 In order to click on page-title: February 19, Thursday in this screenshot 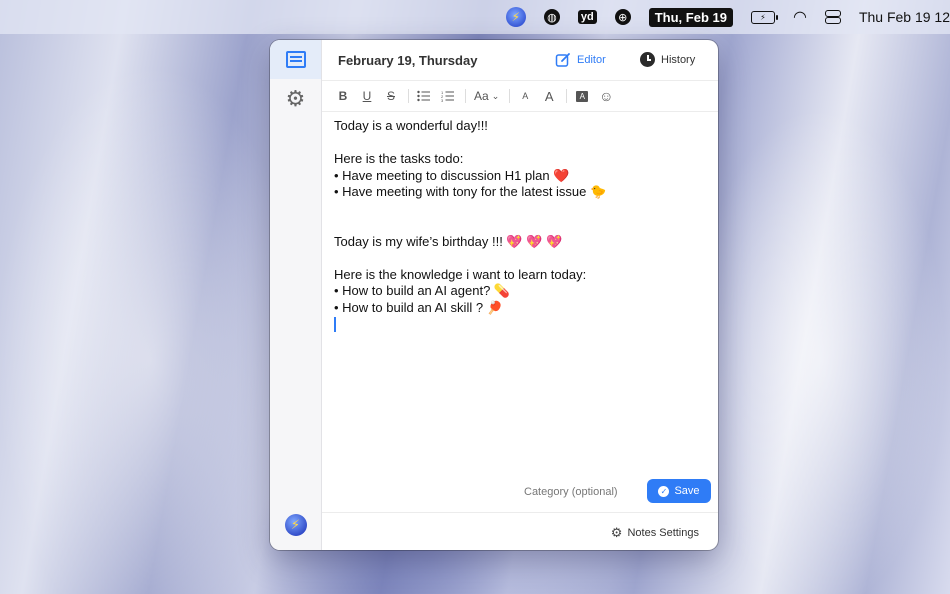, I will do `click(408, 60)`.